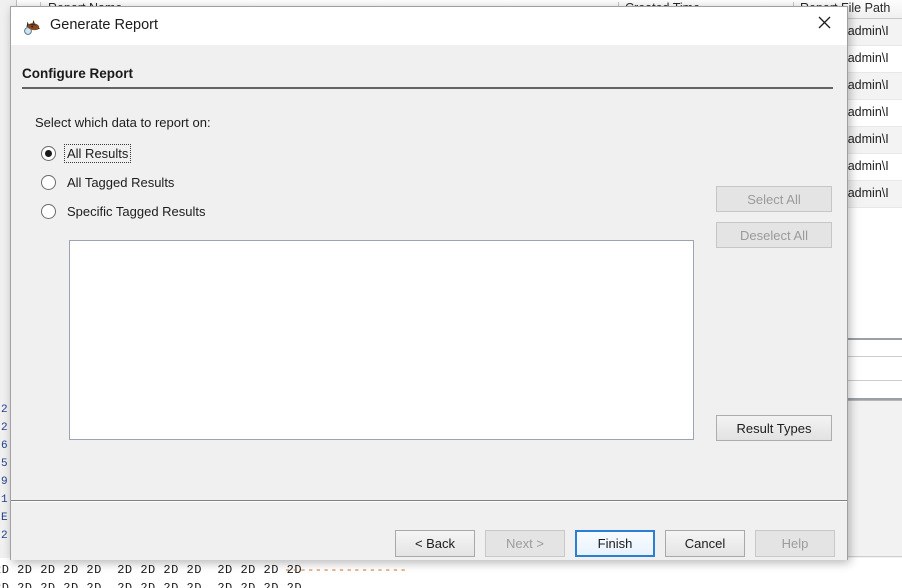 Image resolution: width=902 pixels, height=588 pixels. I want to click on close-icon, so click(824, 22).